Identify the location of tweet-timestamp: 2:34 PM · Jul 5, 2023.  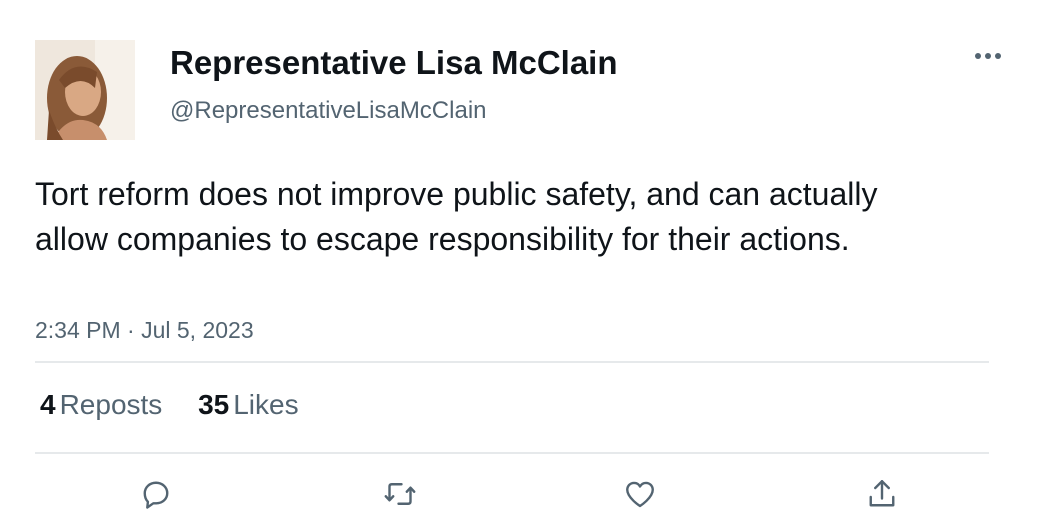
(144, 330).